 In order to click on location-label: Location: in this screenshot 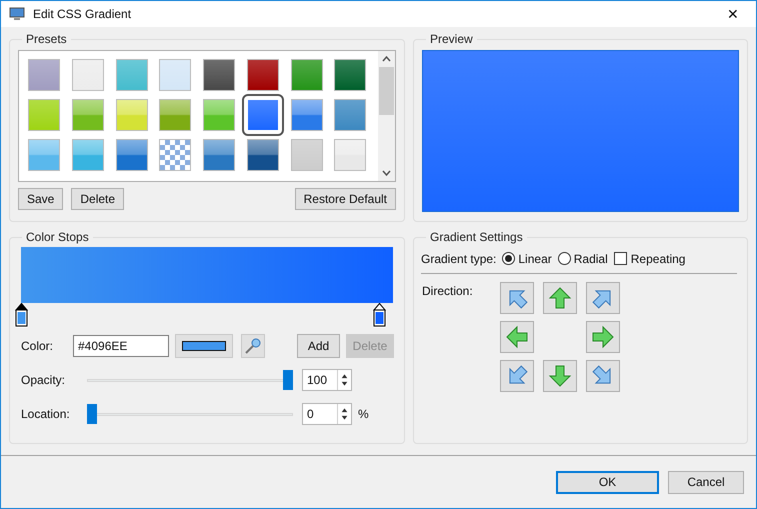, I will do `click(45, 414)`.